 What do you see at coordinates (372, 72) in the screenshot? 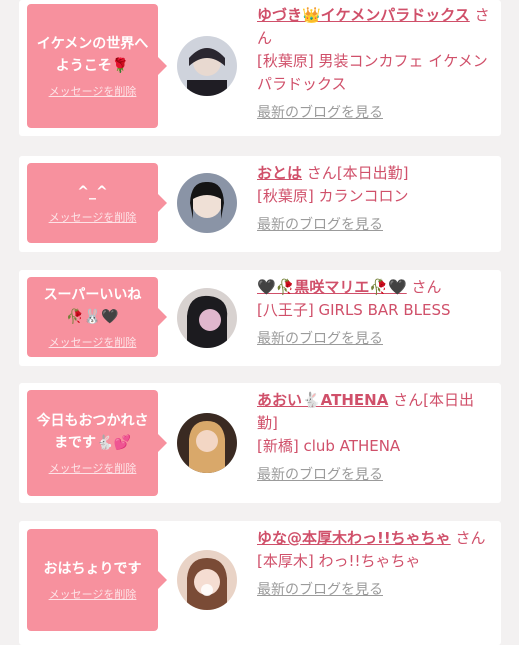
I see `shop-name: [秋葉原] 男装コンカフェ イケメンパラドックス` at bounding box center [372, 72].